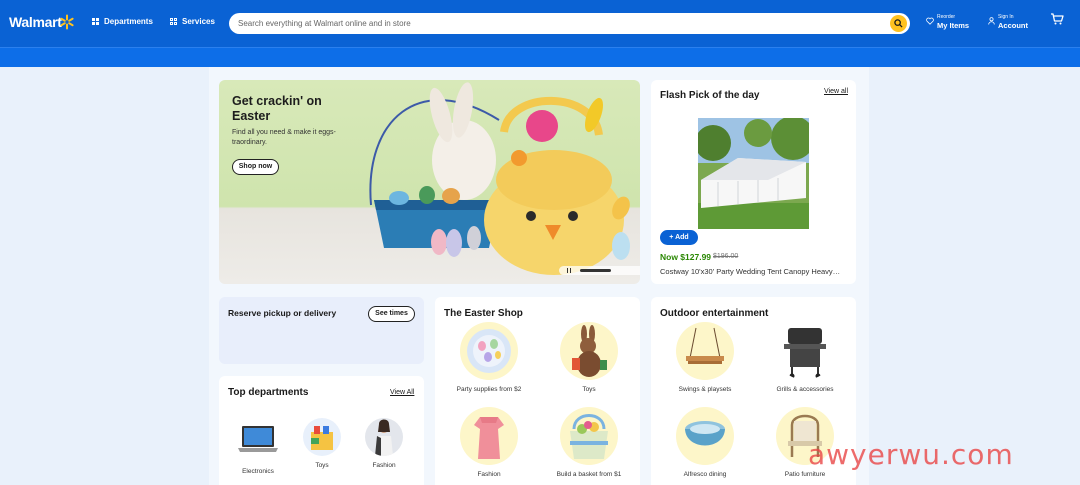 The image size is (1080, 485). I want to click on reorder-small-label: Reorder, so click(946, 17).